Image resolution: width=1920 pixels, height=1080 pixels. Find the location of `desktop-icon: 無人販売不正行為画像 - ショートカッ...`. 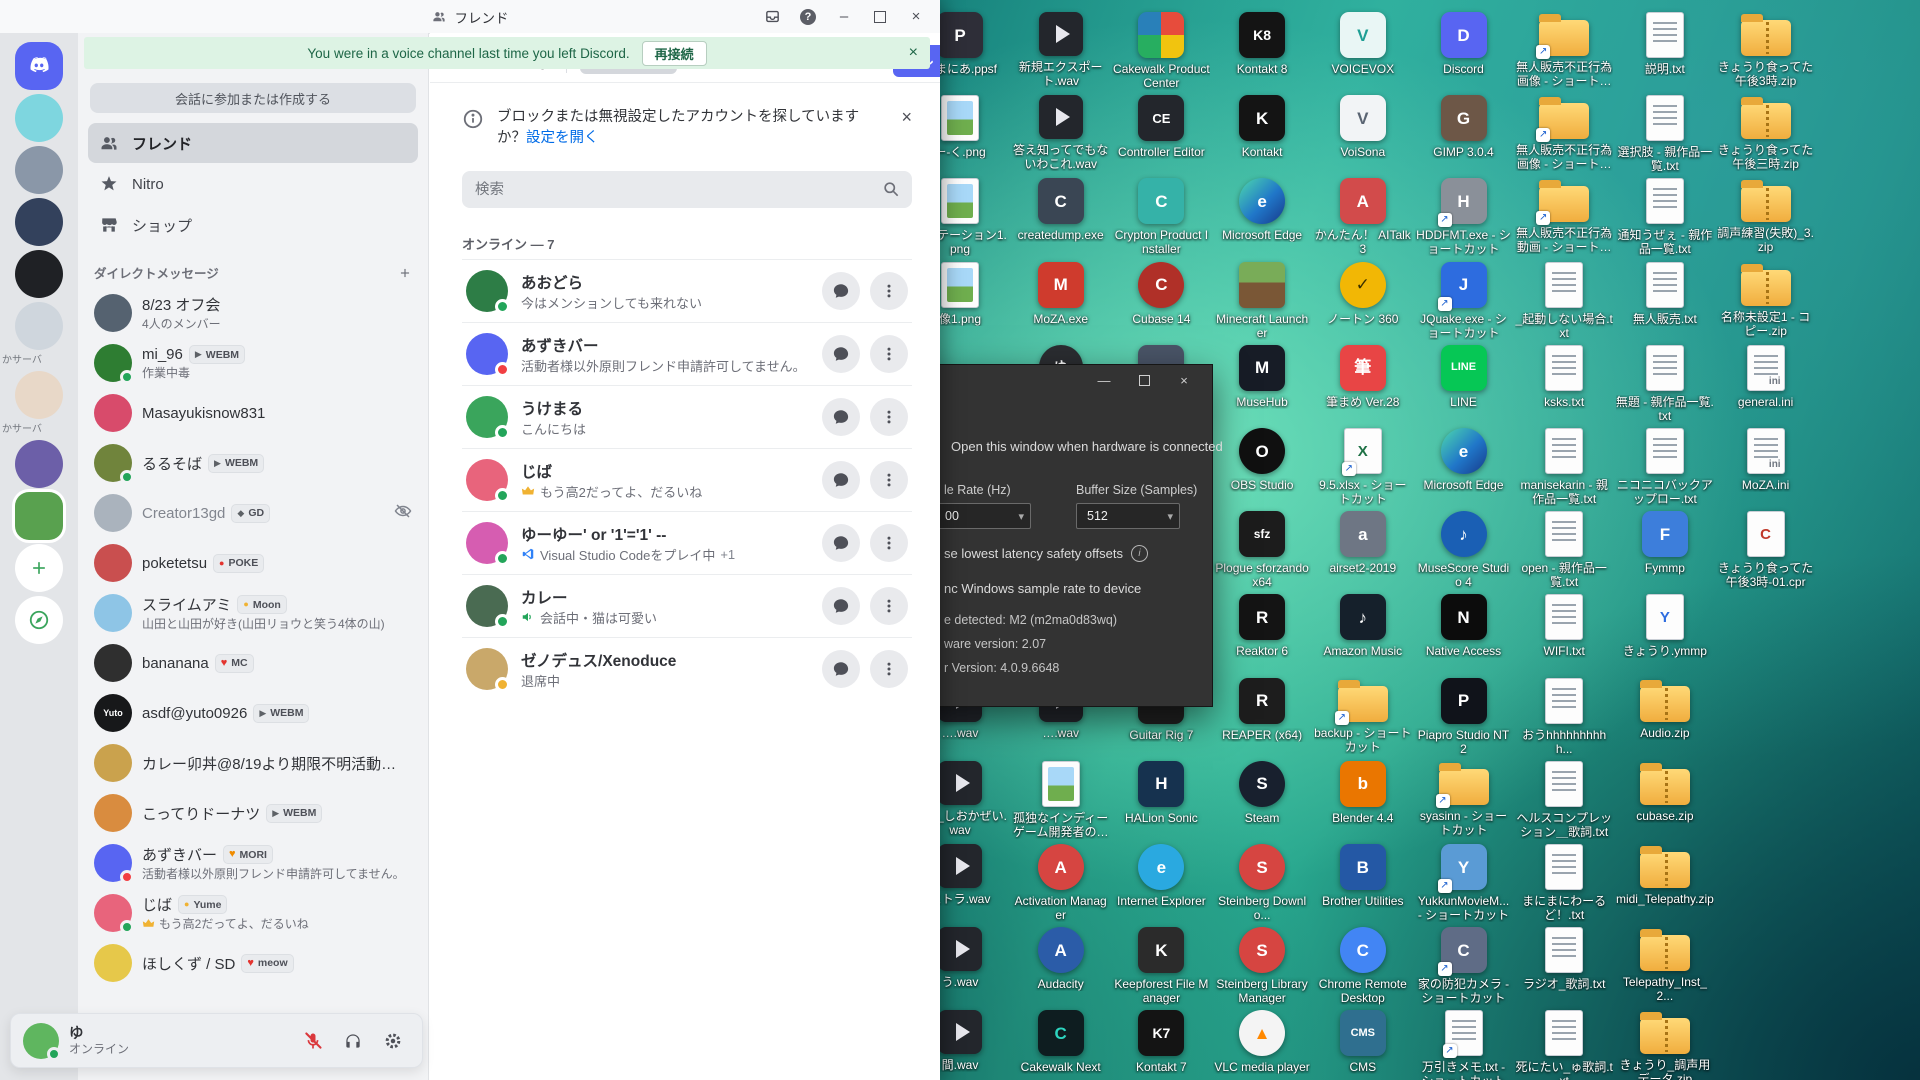

desktop-icon: 無人販売不正行為画像 - ショートカッ... is located at coordinates (1564, 50).